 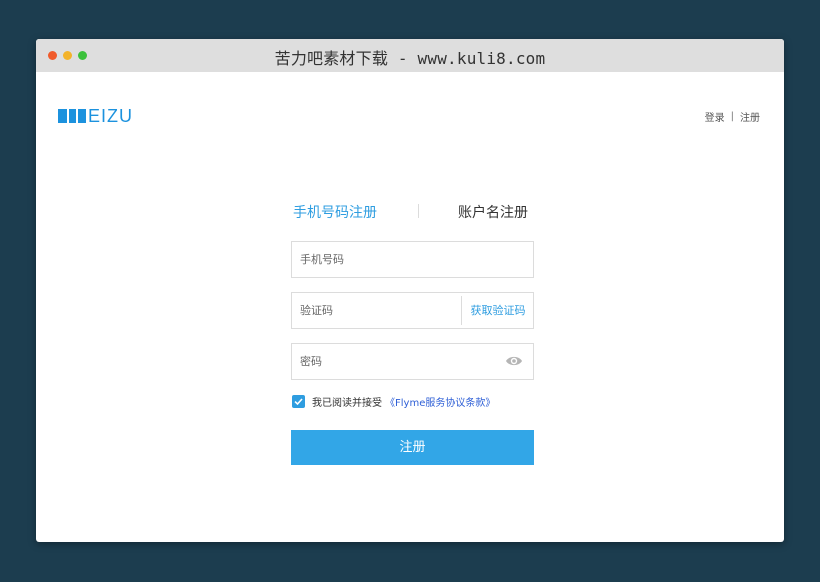 I want to click on code-input, so click(x=377, y=310).